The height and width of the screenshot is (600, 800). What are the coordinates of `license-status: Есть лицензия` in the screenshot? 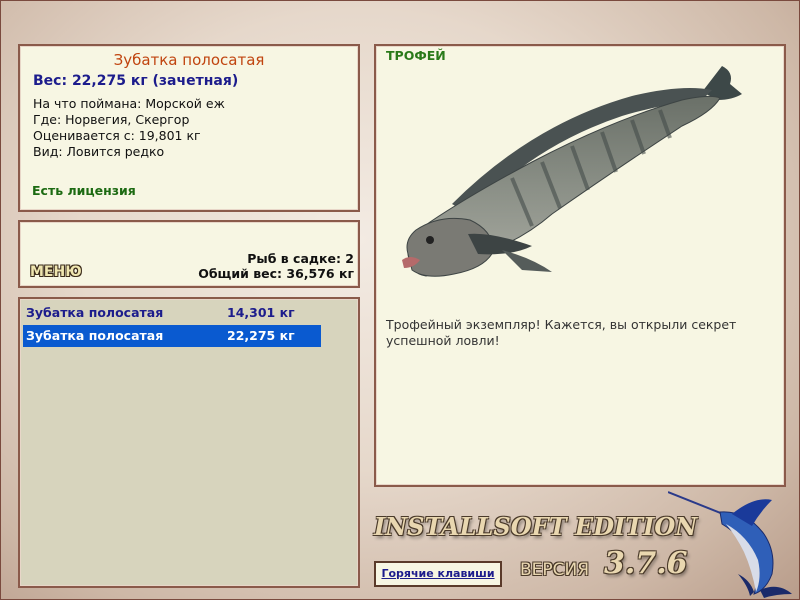 It's located at (84, 190).